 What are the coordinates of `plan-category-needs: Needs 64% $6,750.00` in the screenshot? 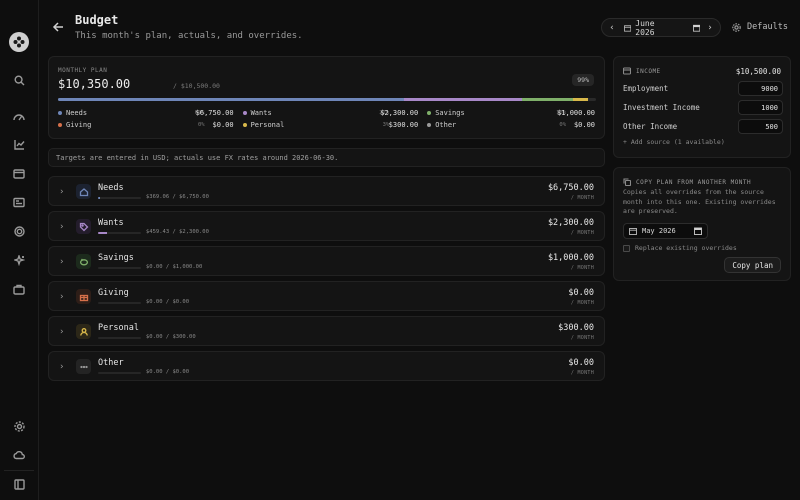 It's located at (146, 113).